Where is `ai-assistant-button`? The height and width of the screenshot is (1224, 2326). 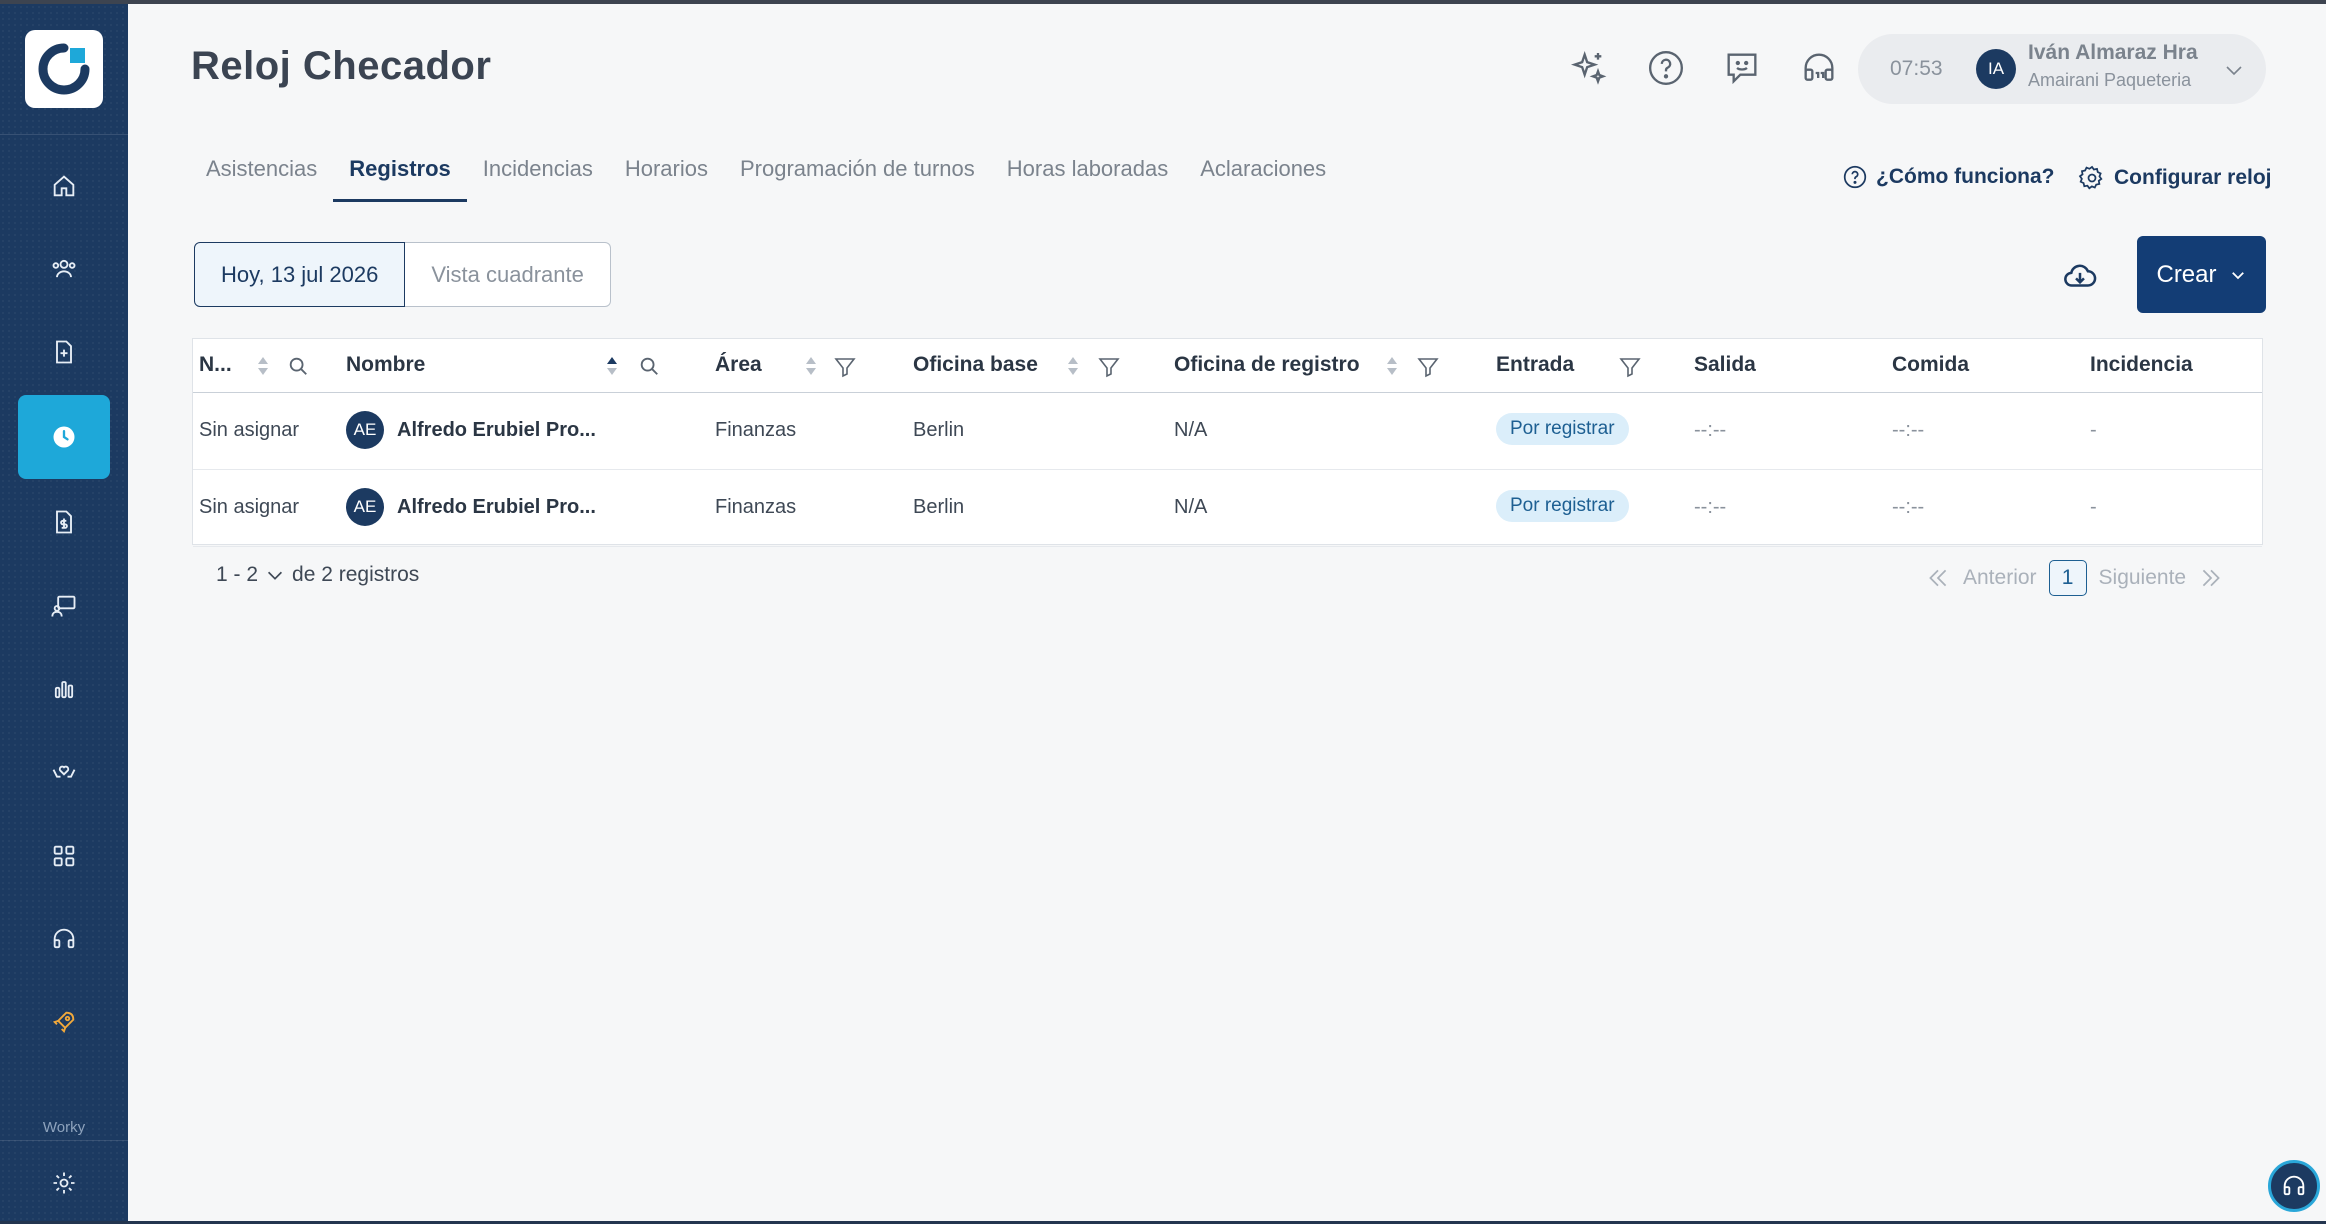 ai-assistant-button is located at coordinates (1588, 68).